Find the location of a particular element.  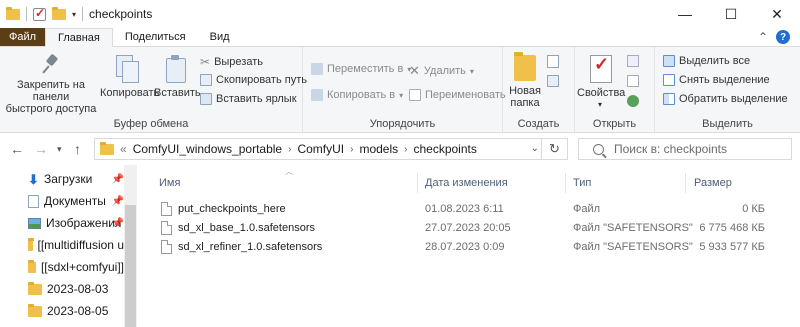

pin-icon: 📌 is located at coordinates (117, 179).